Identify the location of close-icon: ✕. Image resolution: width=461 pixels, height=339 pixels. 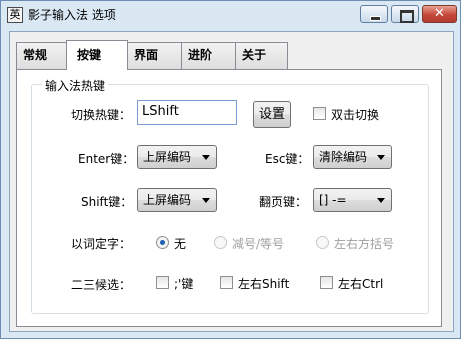
(439, 13).